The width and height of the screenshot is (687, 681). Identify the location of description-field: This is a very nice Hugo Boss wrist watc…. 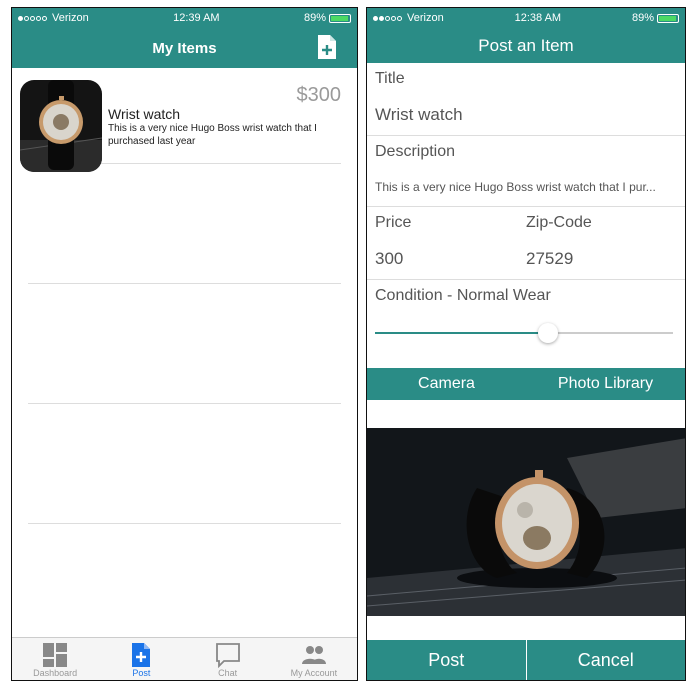
(526, 187).